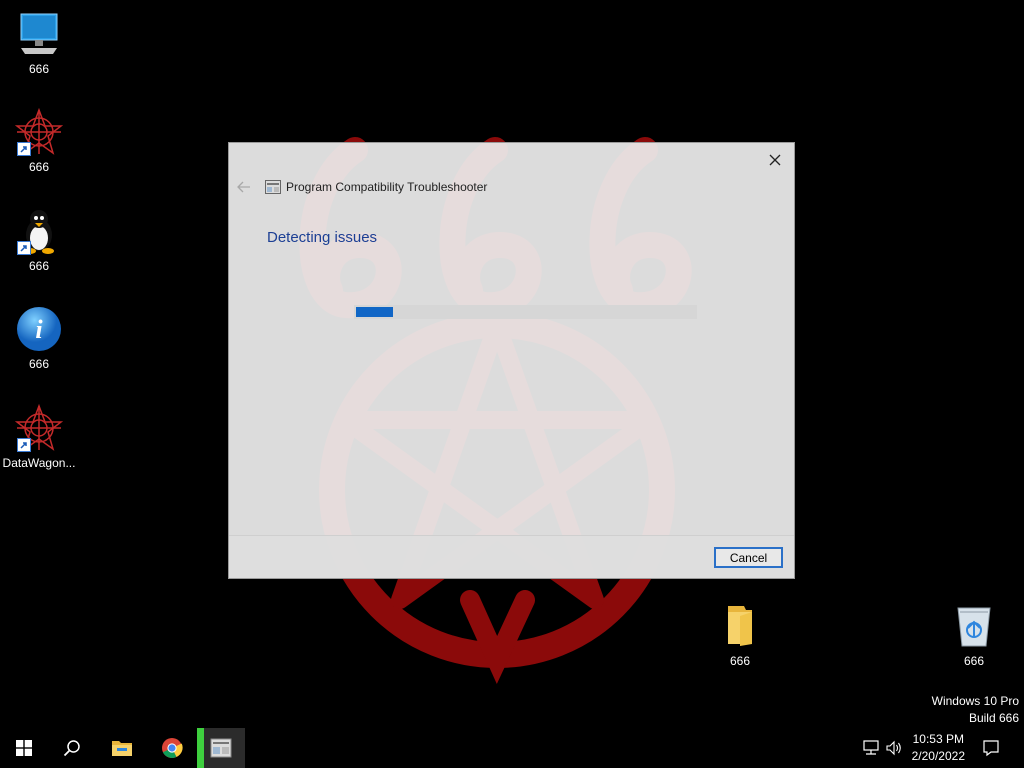 Image resolution: width=1024 pixels, height=768 pixels. I want to click on chrome-icon, so click(172, 748).